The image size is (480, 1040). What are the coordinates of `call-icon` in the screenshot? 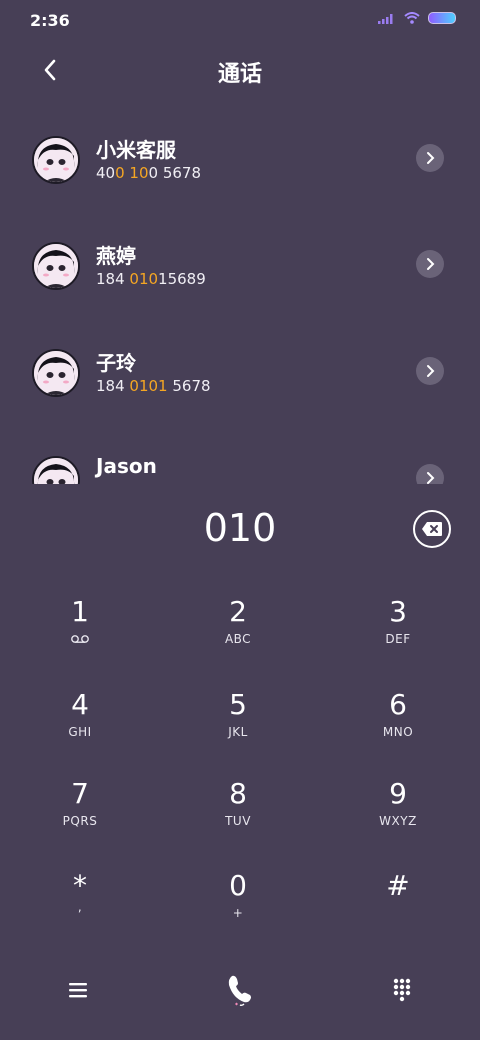 It's located at (239, 991).